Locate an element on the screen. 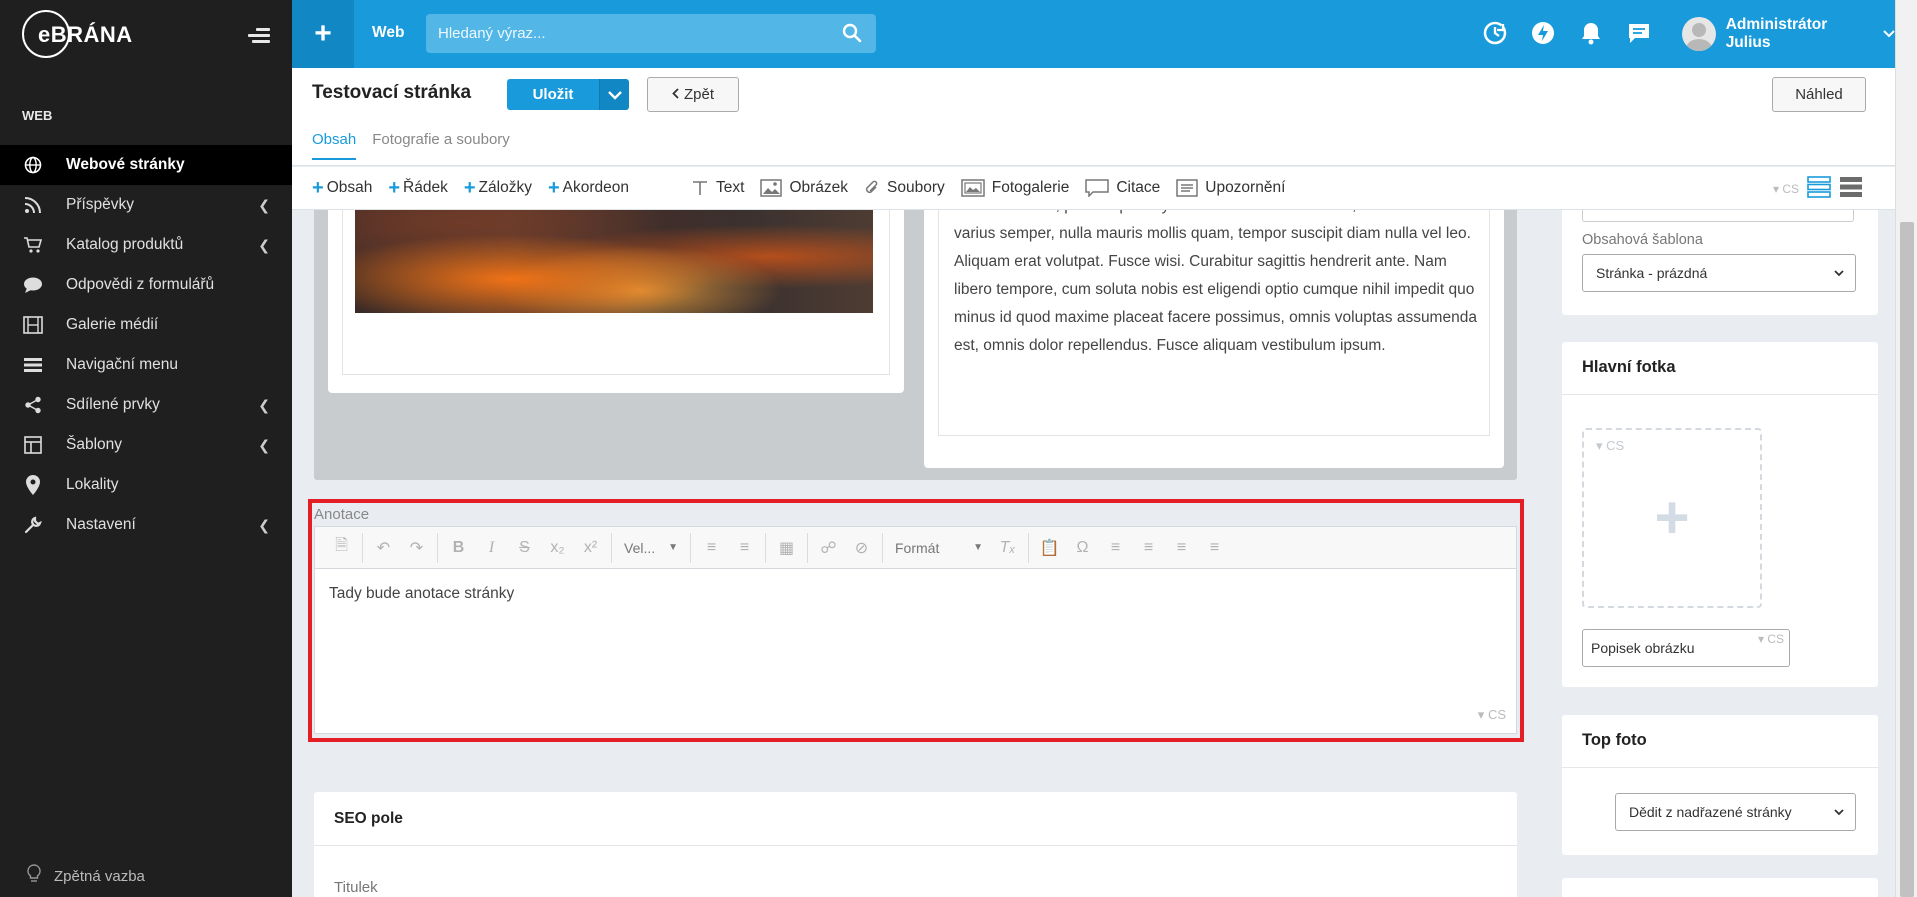 Image resolution: width=1917 pixels, height=897 pixels. sidebar-item-label: Šablony is located at coordinates (94, 444).